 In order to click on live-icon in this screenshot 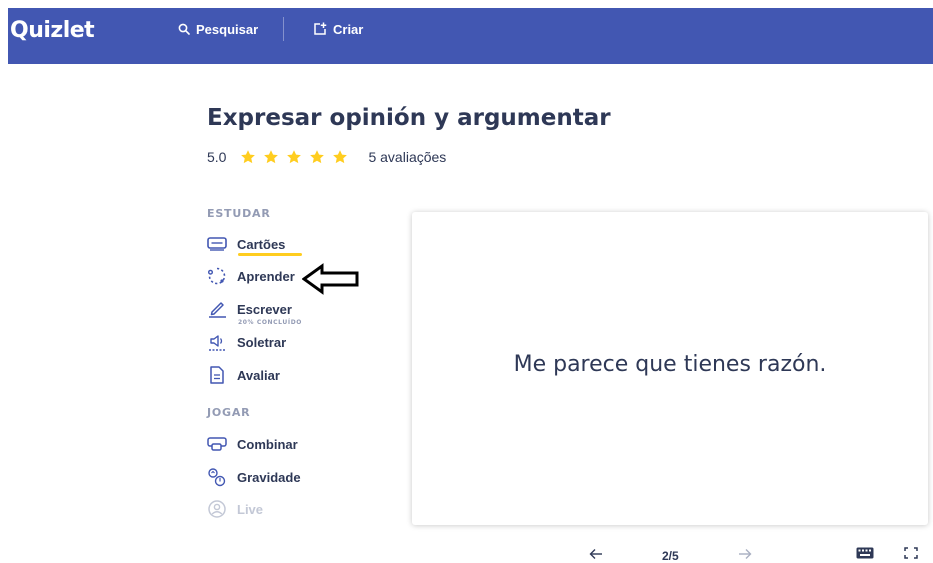, I will do `click(217, 509)`.